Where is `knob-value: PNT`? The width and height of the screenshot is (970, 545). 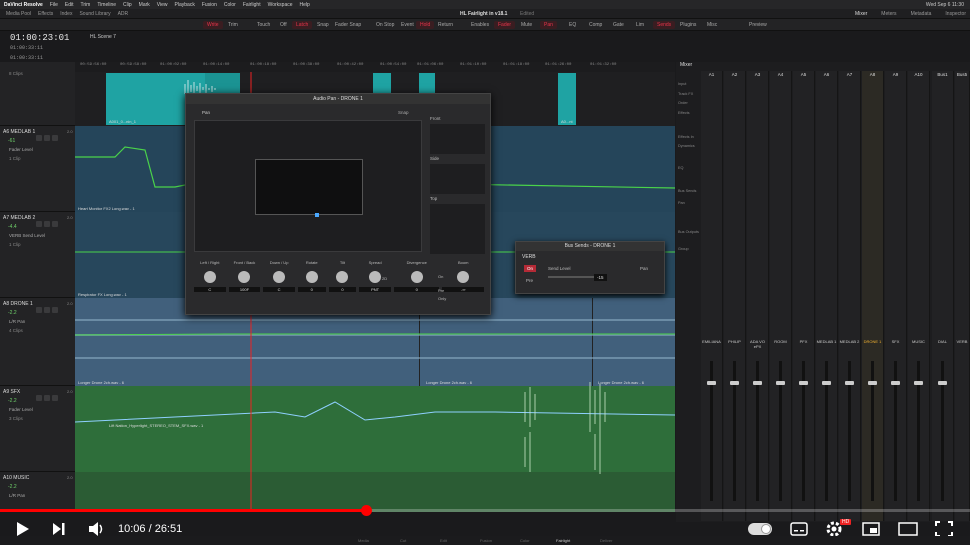 knob-value: PNT is located at coordinates (375, 289).